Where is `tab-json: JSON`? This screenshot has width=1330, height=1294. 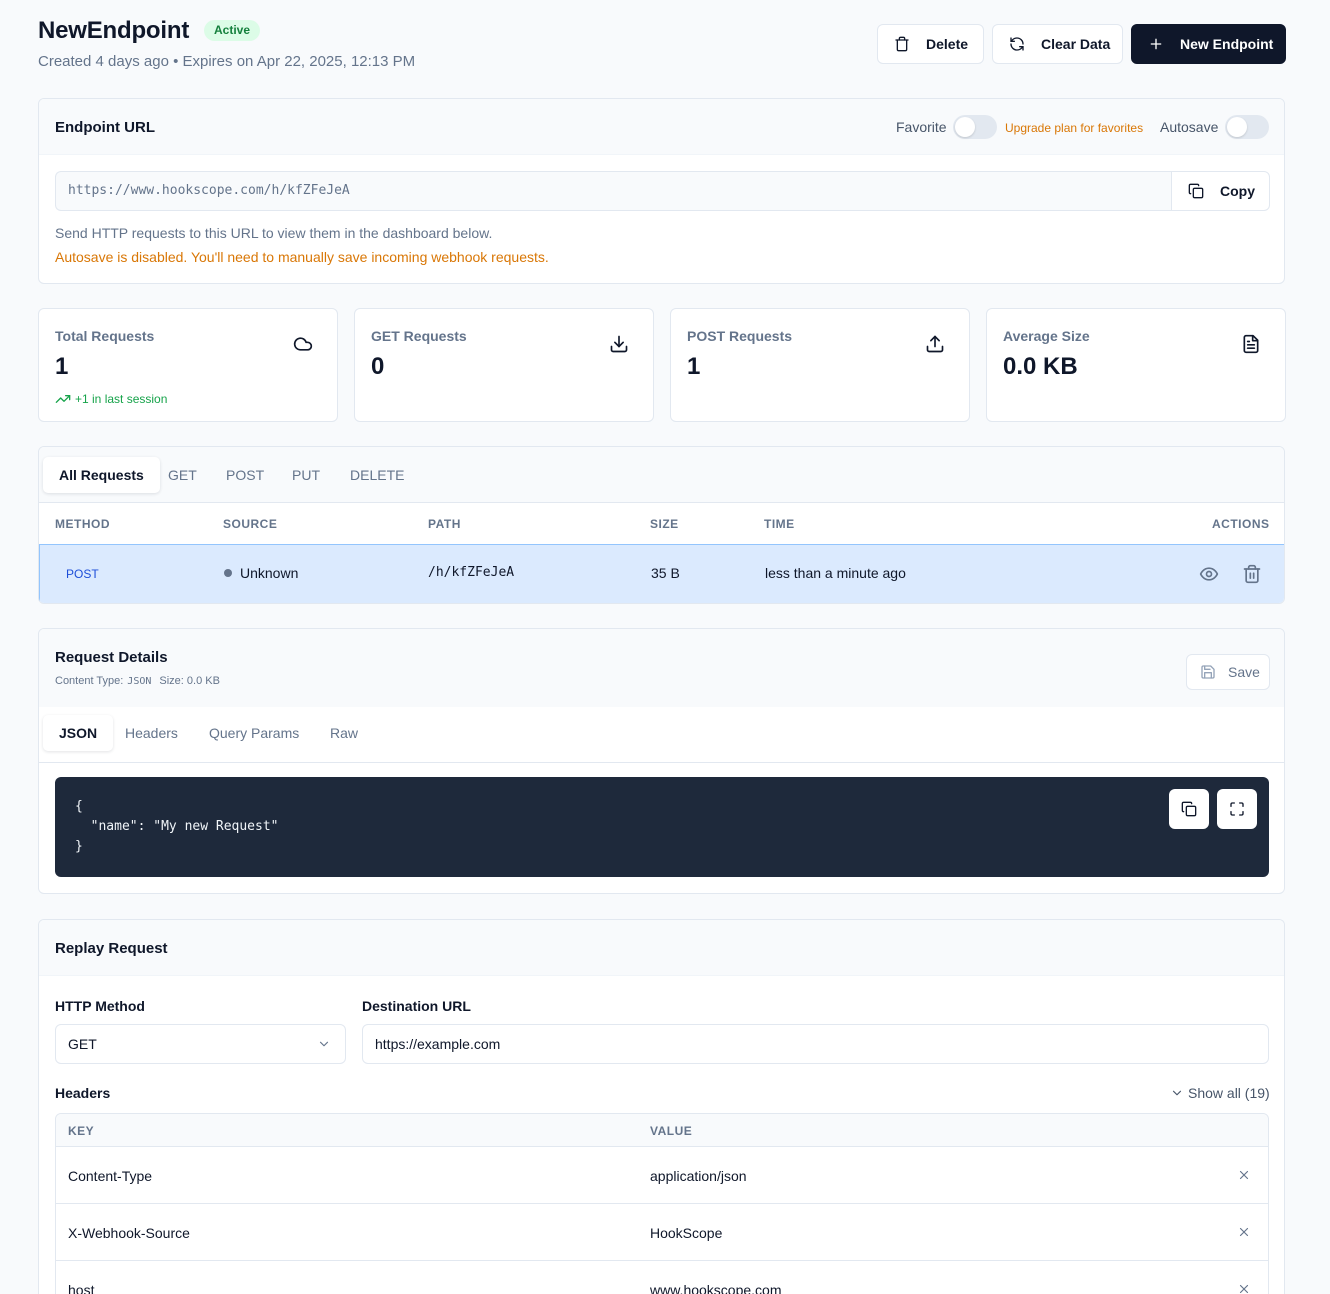 tab-json: JSON is located at coordinates (78, 733).